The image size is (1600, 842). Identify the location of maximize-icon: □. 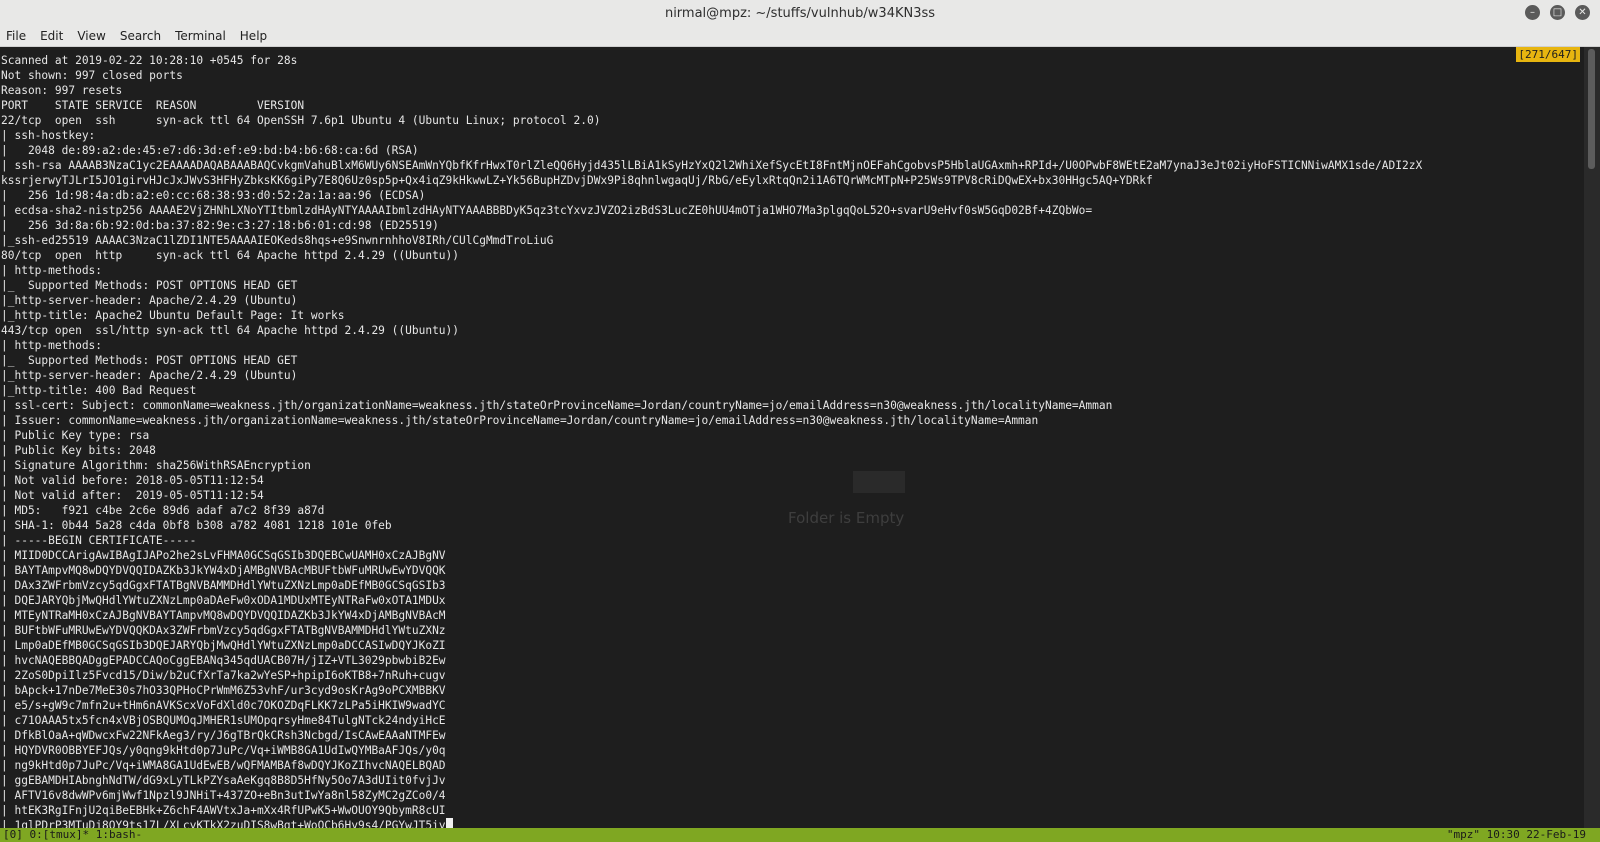
(1557, 12).